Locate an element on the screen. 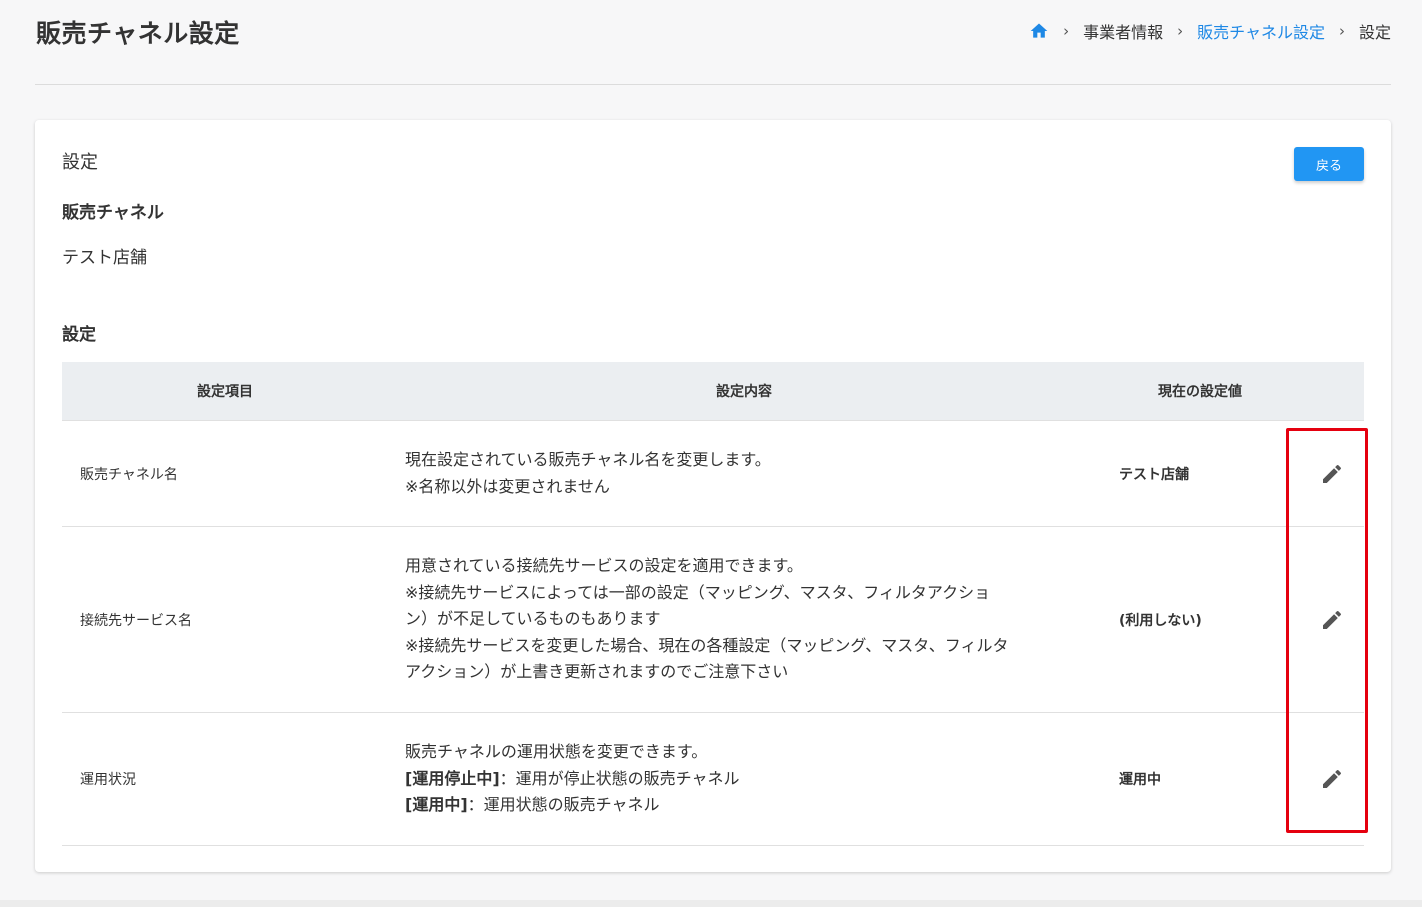 Image resolution: width=1422 pixels, height=907 pixels. channel-label: 販売チャネル is located at coordinates (113, 213).